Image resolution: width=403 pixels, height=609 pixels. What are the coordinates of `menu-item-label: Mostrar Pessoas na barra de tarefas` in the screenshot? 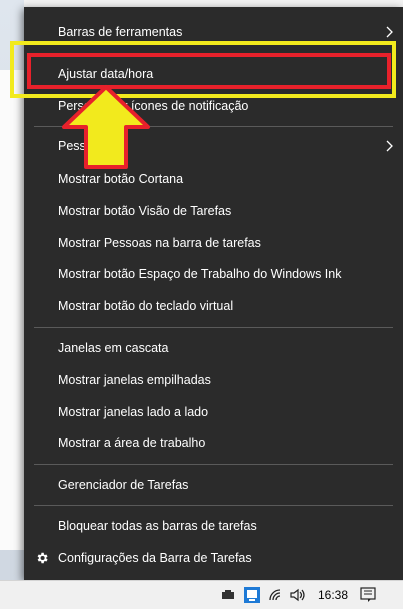 It's located at (159, 243).